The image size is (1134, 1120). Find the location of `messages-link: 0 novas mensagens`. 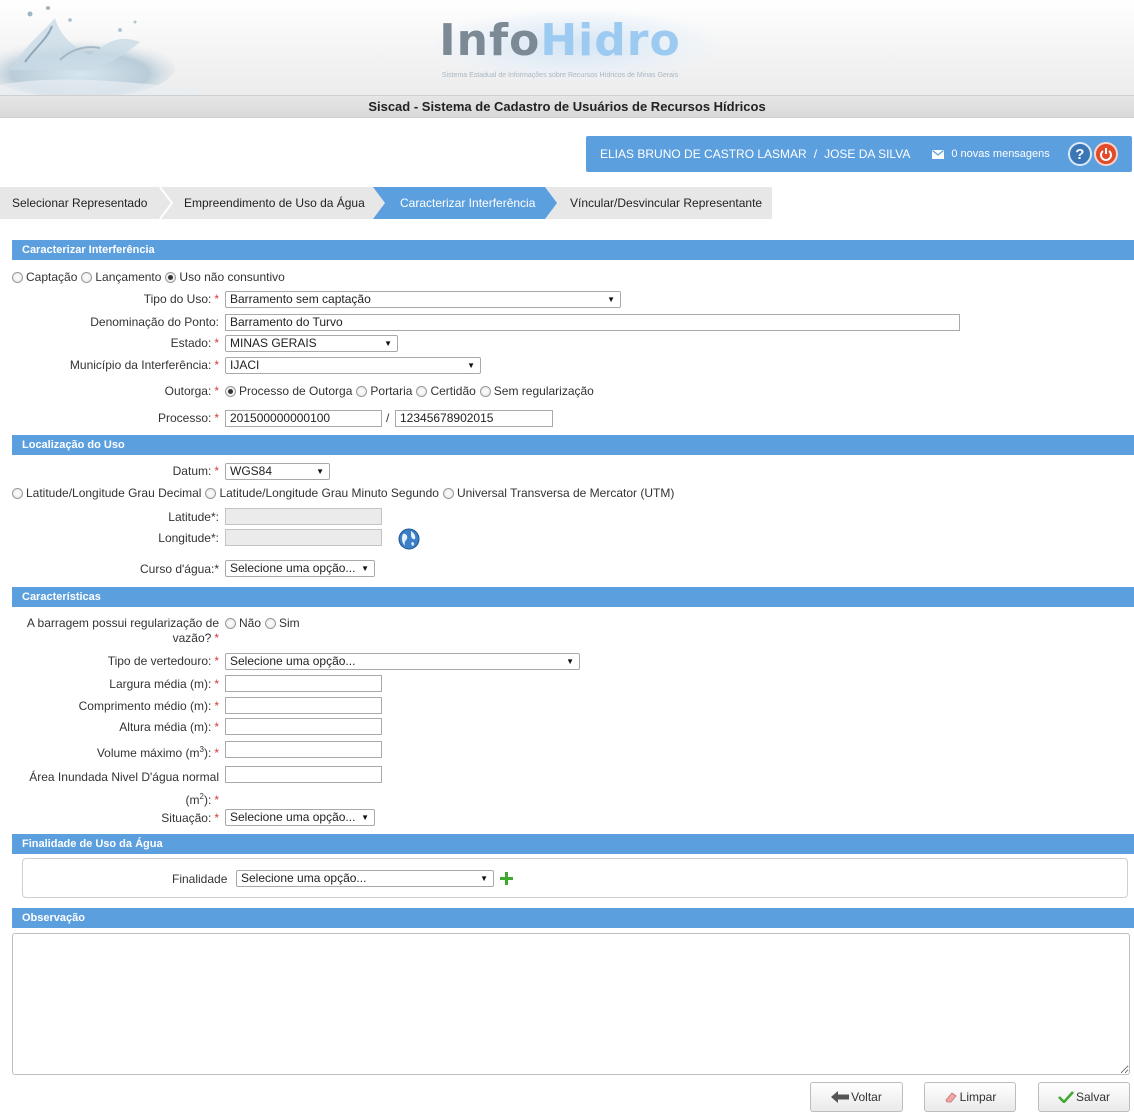

messages-link: 0 novas mensagens is located at coordinates (1000, 154).